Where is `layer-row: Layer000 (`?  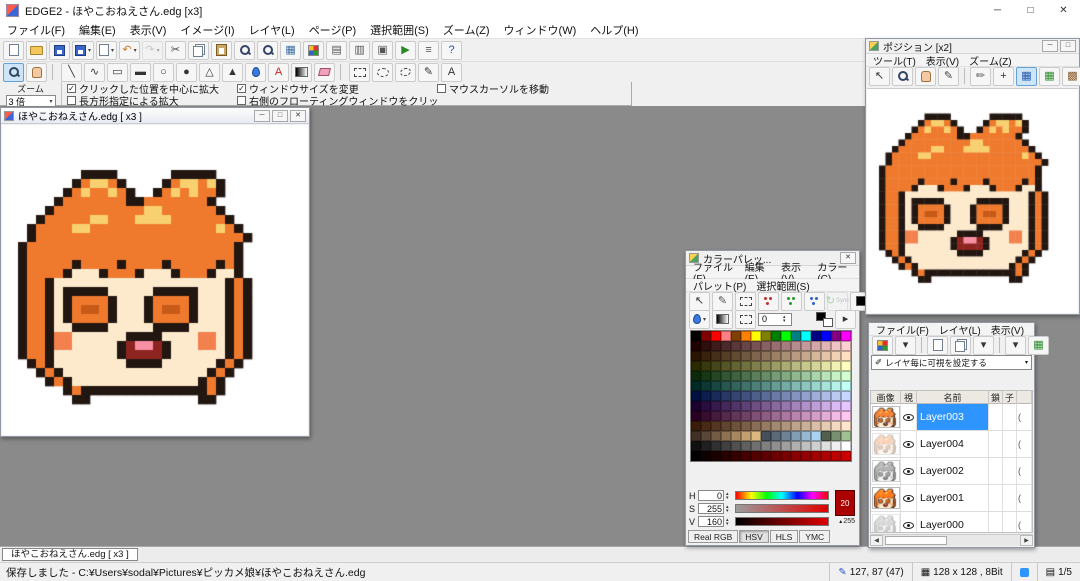
layer-row: Layer000 ( is located at coordinates (951, 522).